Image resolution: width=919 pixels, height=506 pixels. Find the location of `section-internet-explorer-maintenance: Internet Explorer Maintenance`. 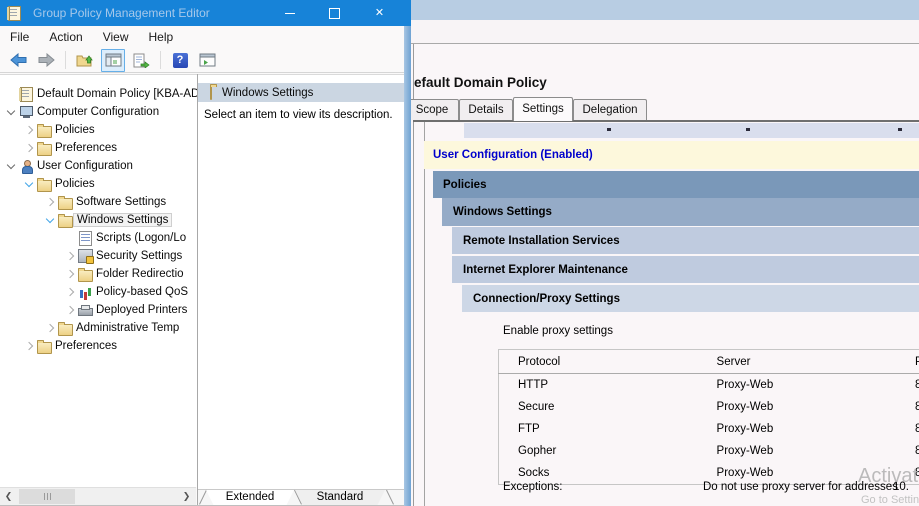

section-internet-explorer-maintenance: Internet Explorer Maintenance is located at coordinates (685, 269).